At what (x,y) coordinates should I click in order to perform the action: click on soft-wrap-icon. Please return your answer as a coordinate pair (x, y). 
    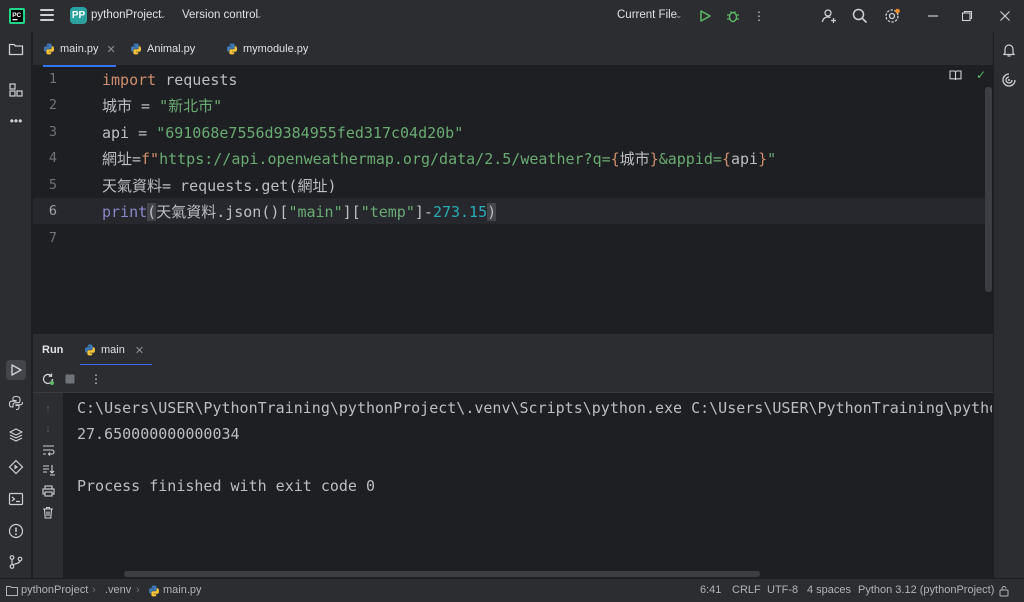
    Looking at the image, I should click on (48, 450).